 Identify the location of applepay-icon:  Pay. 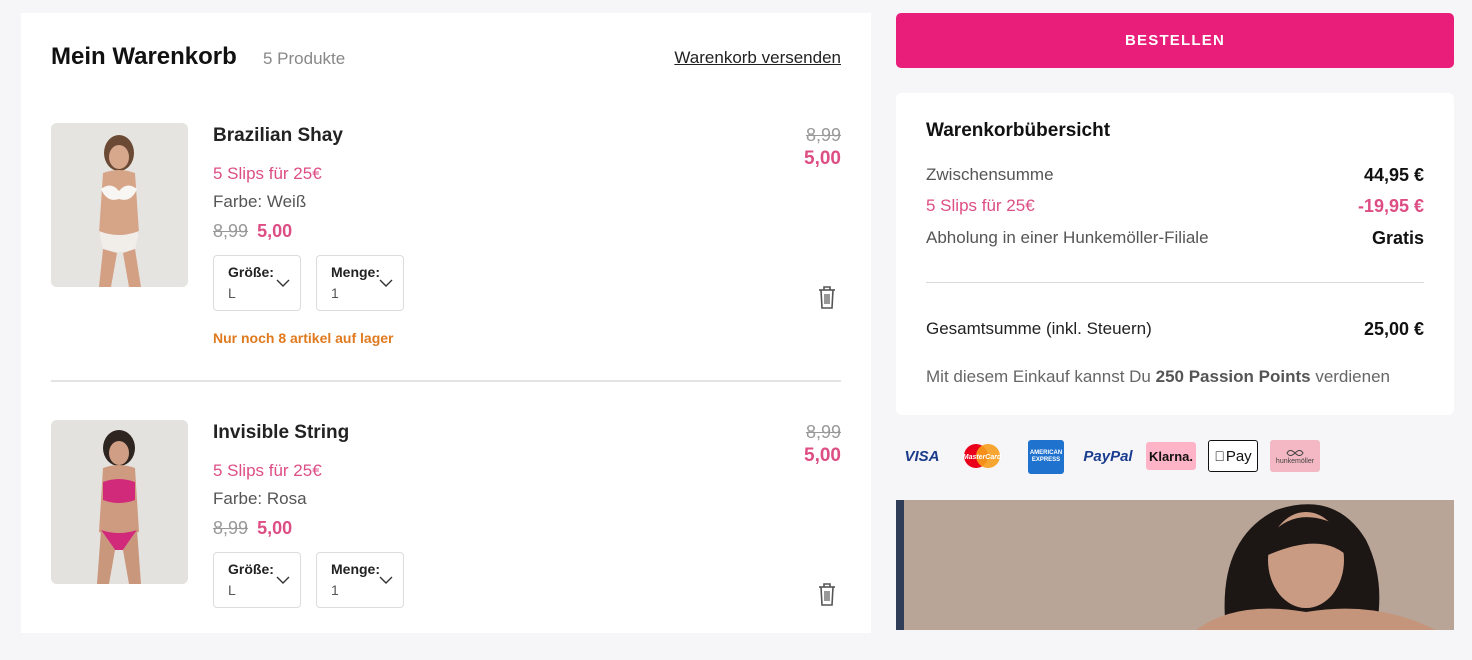
(1233, 456).